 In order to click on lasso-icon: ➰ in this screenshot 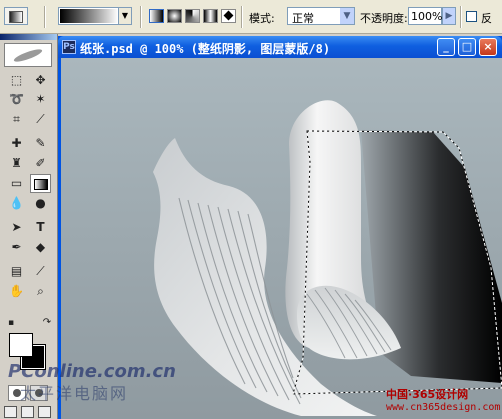, I will do `click(16, 99)`.